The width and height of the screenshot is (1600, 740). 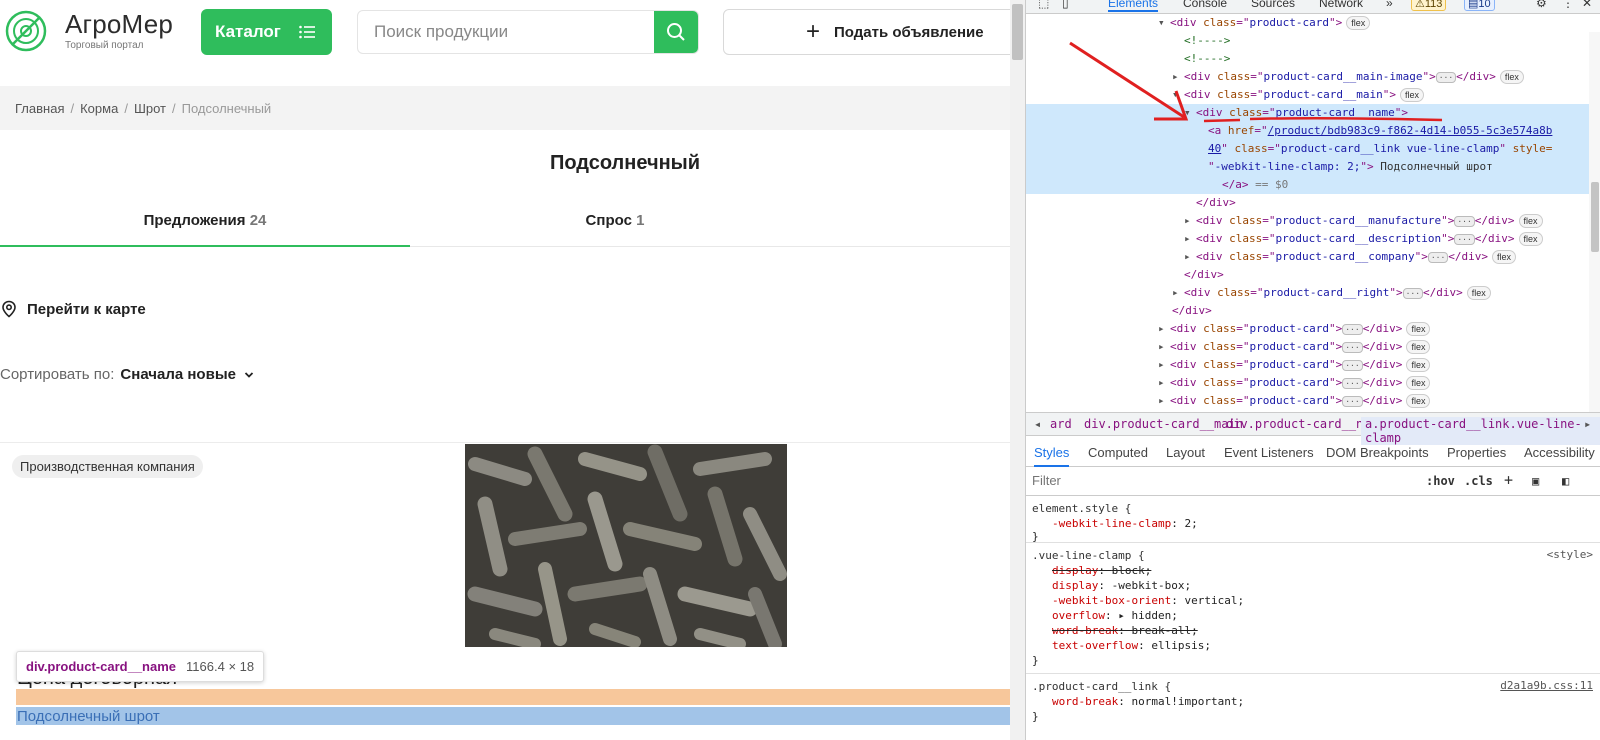 I want to click on rule-source: d2a1a9b.css:11, so click(x=1546, y=685).